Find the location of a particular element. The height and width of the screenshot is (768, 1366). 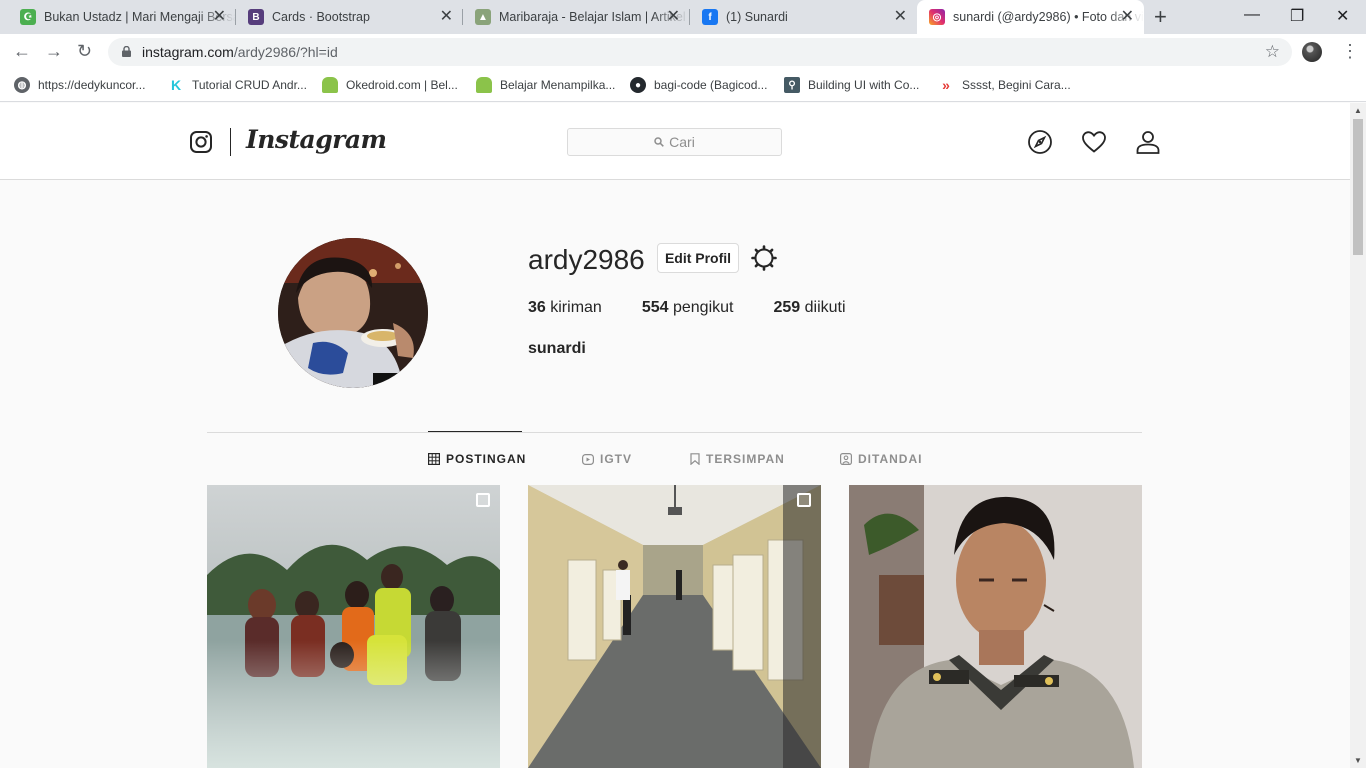

following-count: 259 diikuti is located at coordinates (809, 308).